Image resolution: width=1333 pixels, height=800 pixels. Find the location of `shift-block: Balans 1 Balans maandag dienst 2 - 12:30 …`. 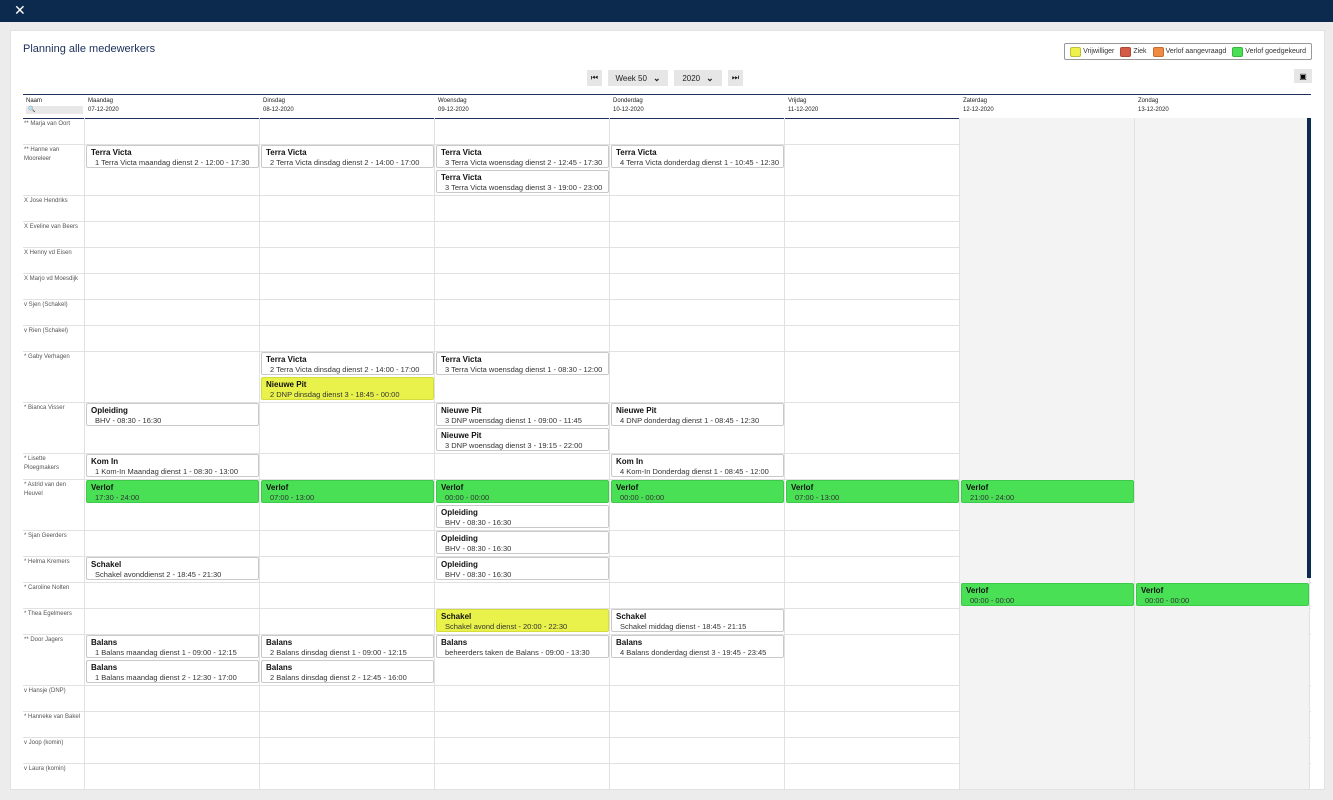

shift-block: Balans 1 Balans maandag dienst 2 - 12:30 … is located at coordinates (172, 671).